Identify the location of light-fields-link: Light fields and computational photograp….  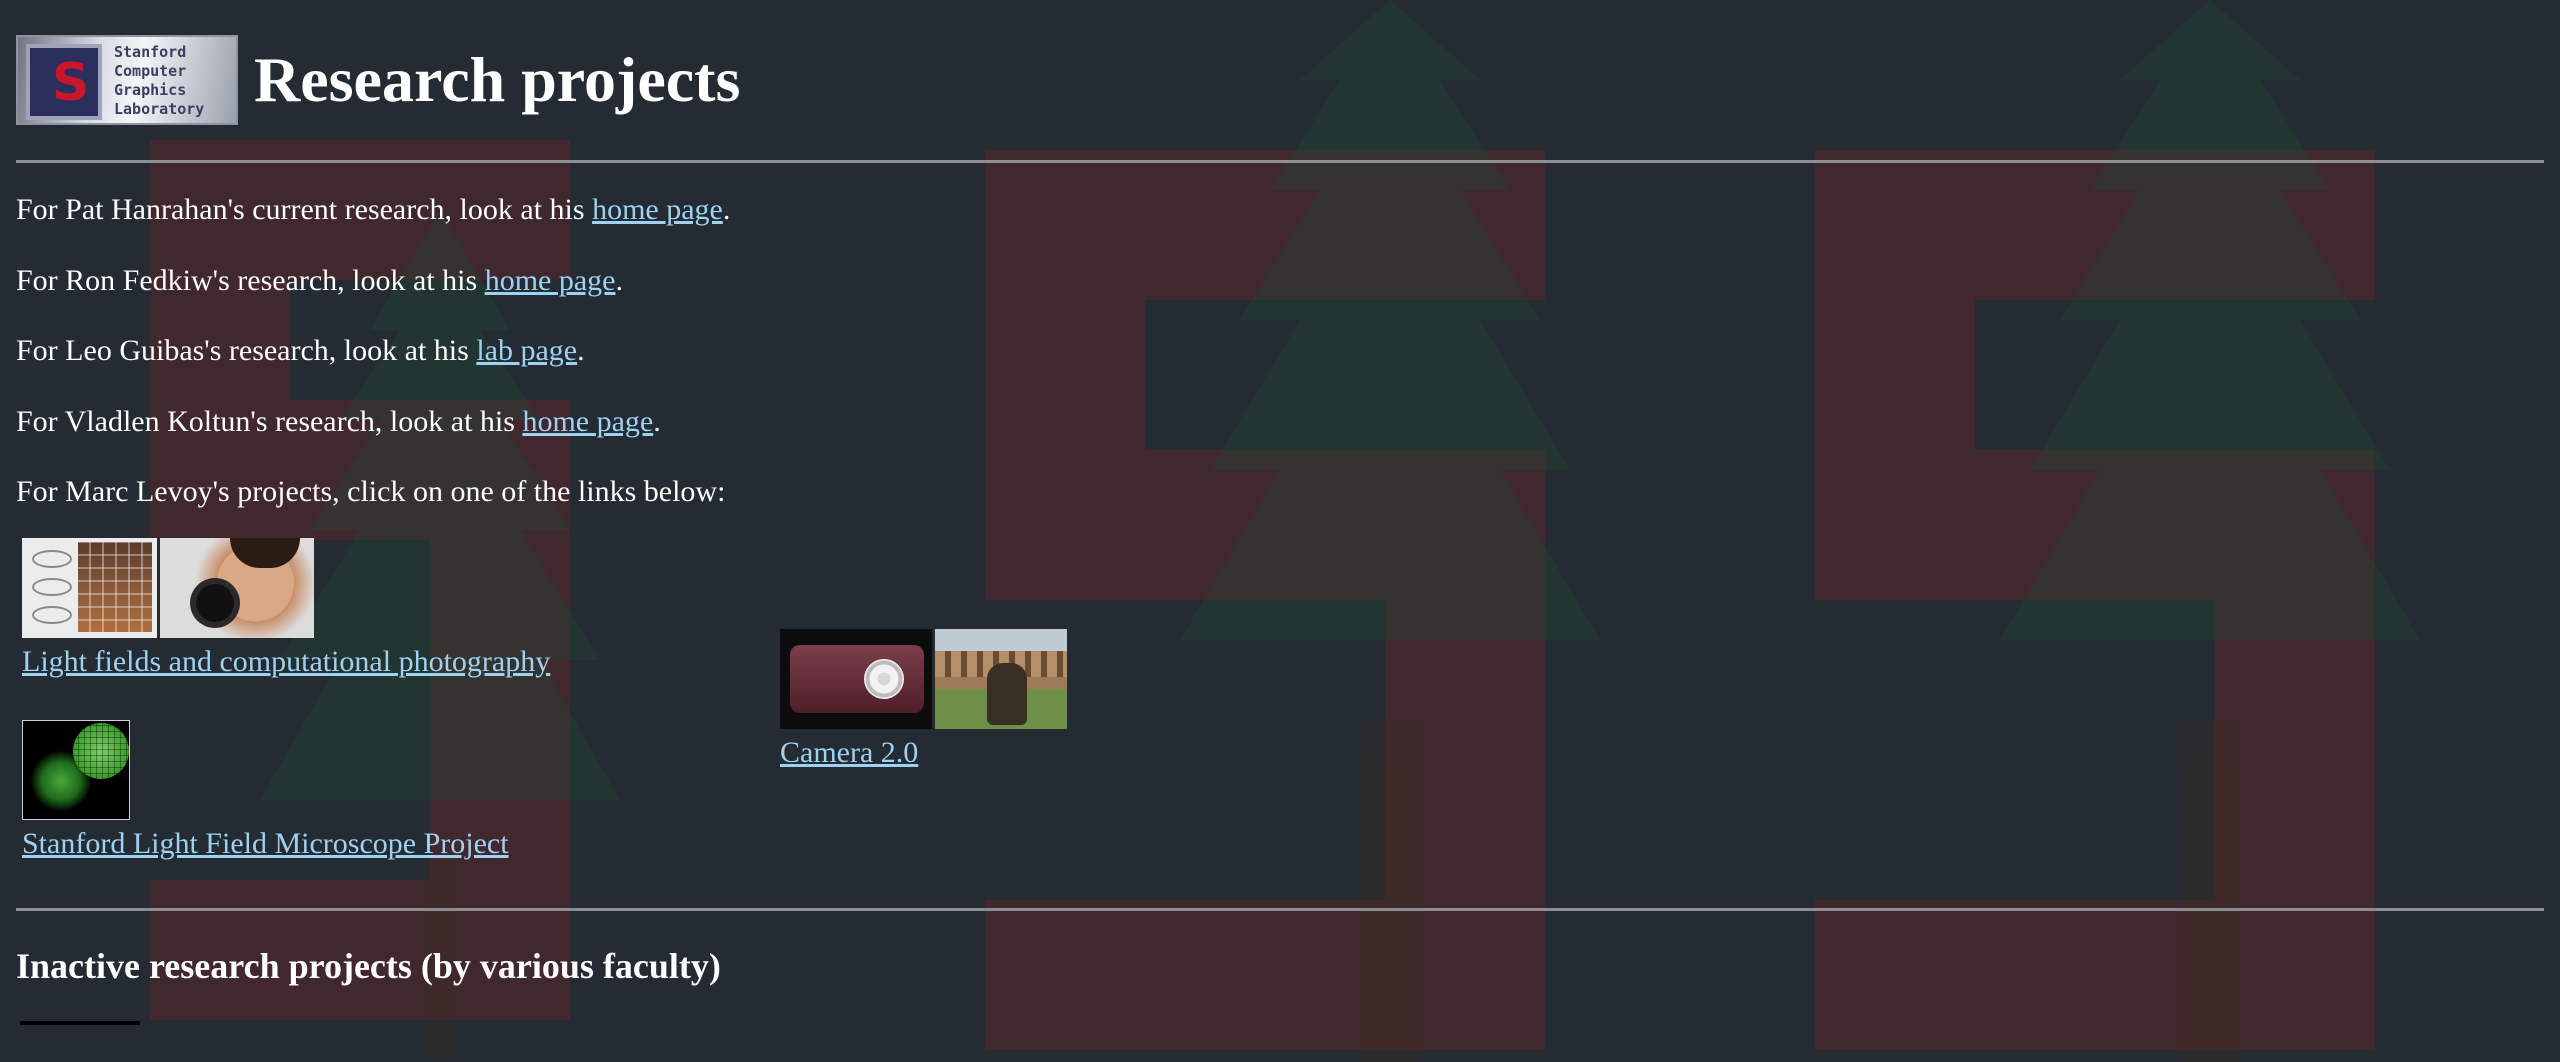
(286, 662).